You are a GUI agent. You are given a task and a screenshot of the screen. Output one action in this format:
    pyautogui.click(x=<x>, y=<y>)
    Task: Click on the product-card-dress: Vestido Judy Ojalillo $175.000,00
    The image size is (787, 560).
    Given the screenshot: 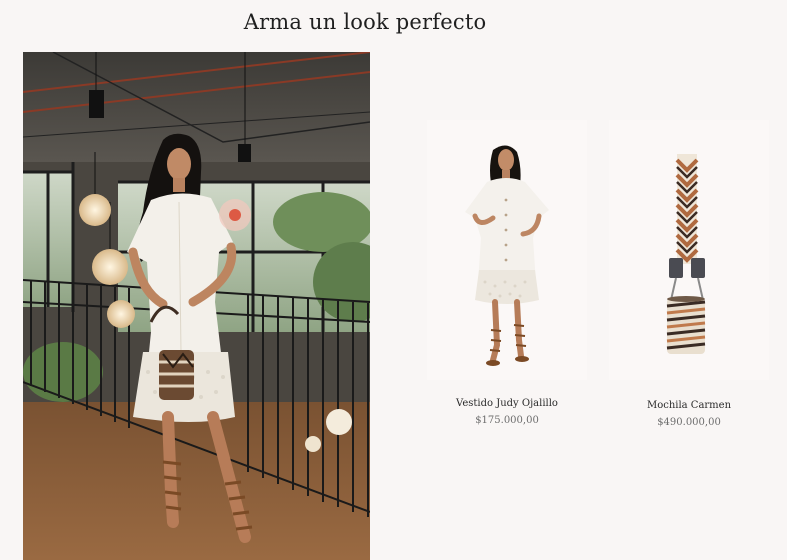 What is the action you would take?
    pyautogui.click(x=507, y=273)
    